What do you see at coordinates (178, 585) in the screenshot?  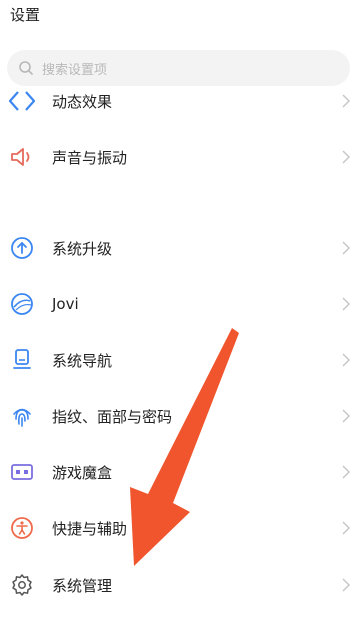 I see `menu-item-system-management: 系统管理` at bounding box center [178, 585].